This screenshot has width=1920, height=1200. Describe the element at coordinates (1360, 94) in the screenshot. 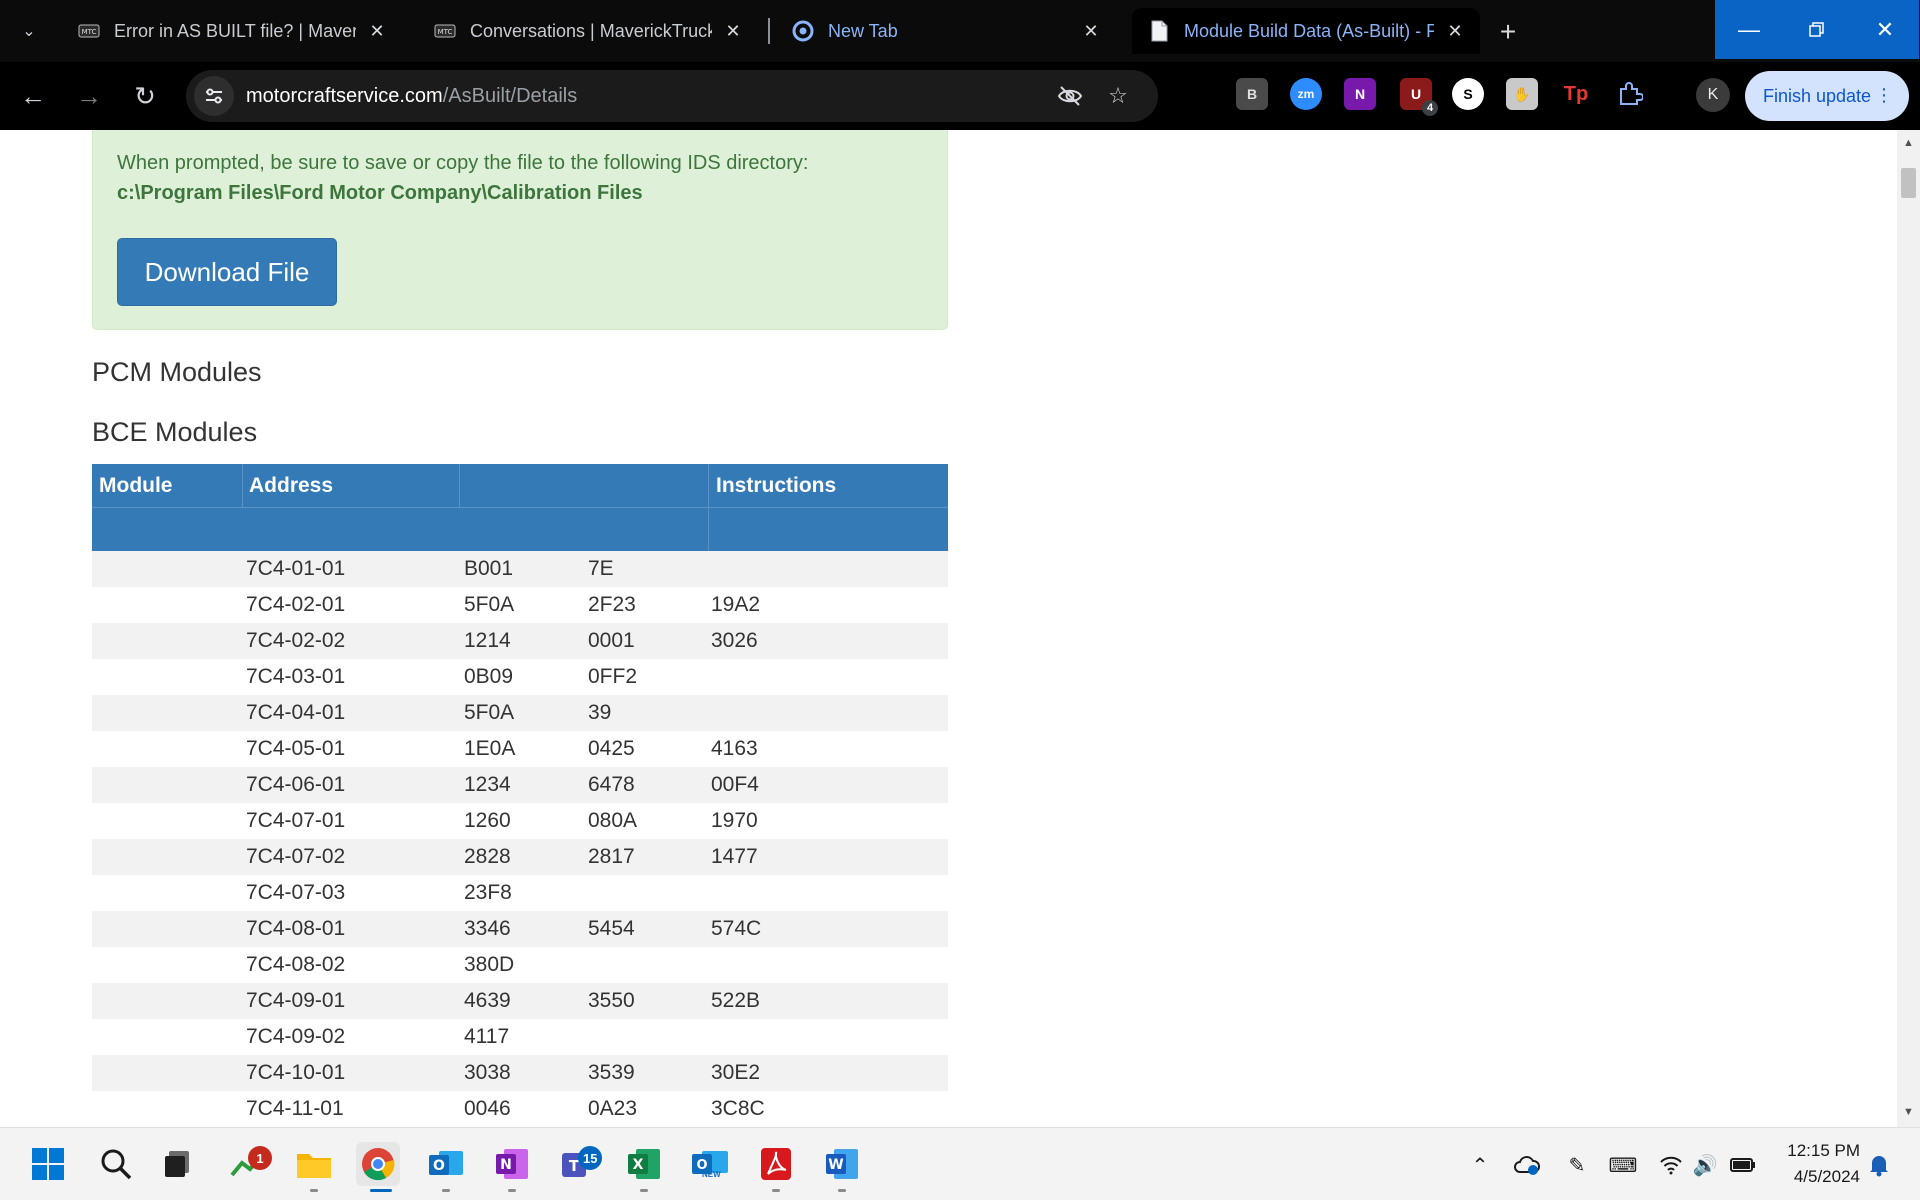

I see `onenote-extension-button: N` at that location.